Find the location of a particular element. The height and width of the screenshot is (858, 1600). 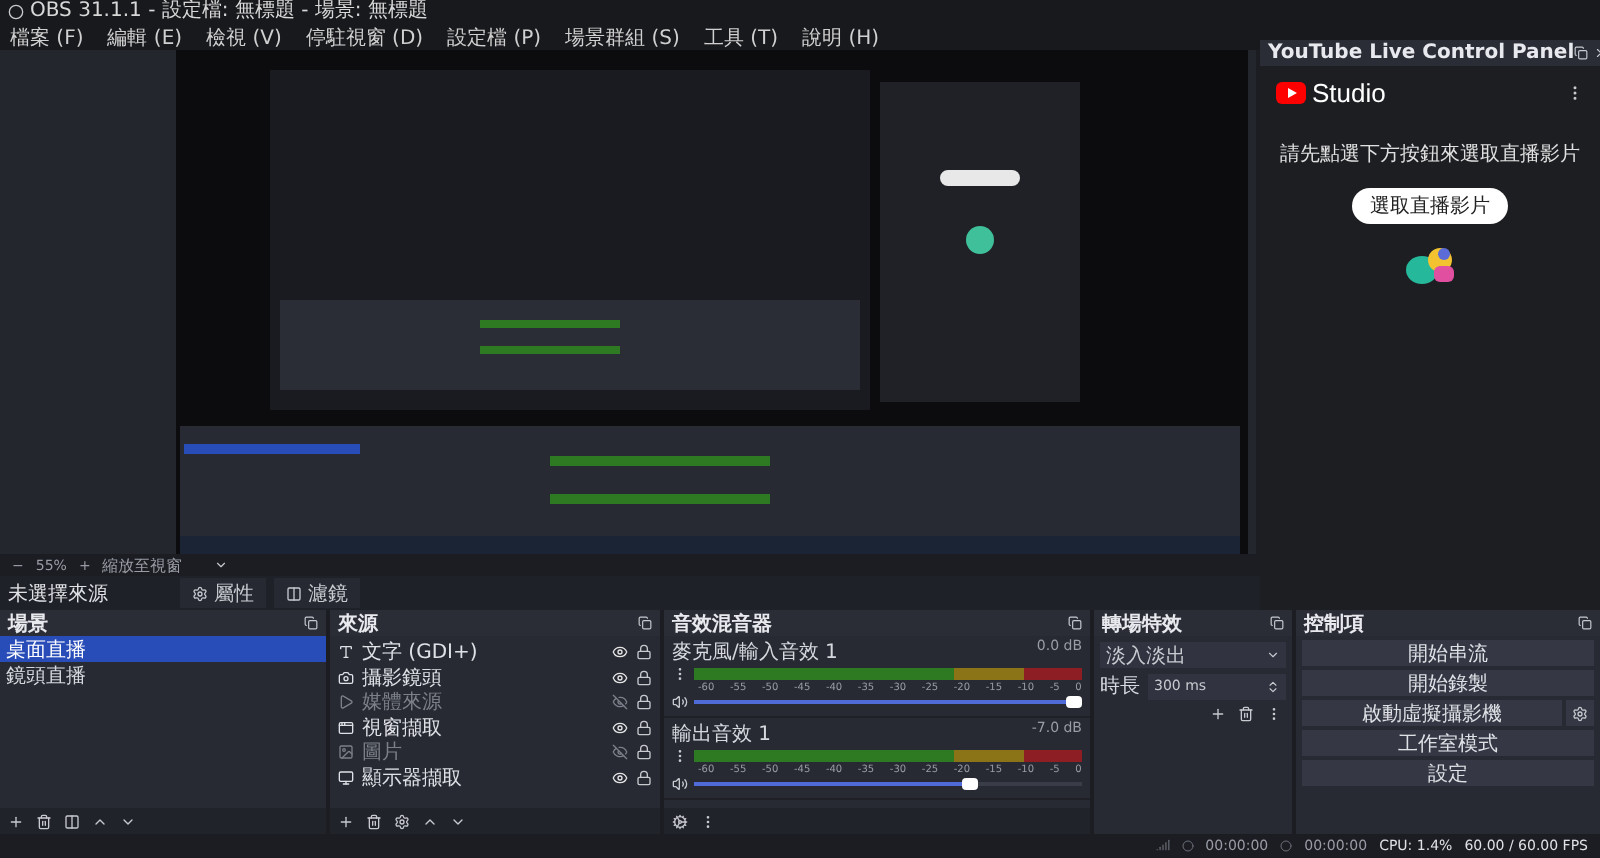

source-name: 圖片 is located at coordinates (483, 752).